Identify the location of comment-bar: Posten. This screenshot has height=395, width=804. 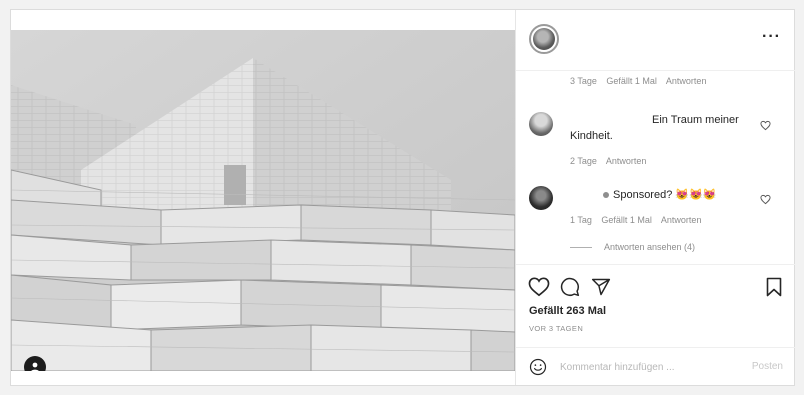
(655, 366).